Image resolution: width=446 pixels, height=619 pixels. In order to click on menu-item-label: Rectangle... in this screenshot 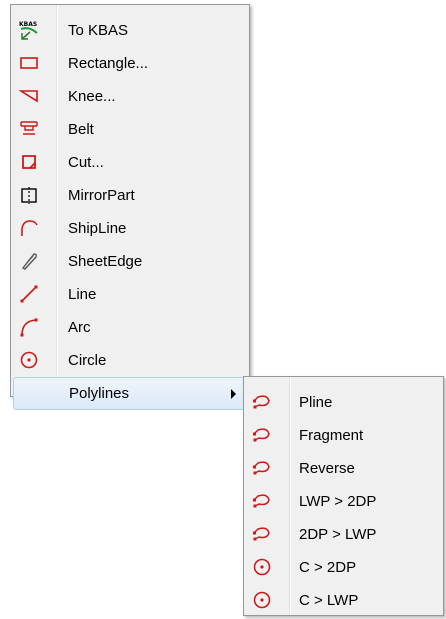, I will do `click(108, 63)`.